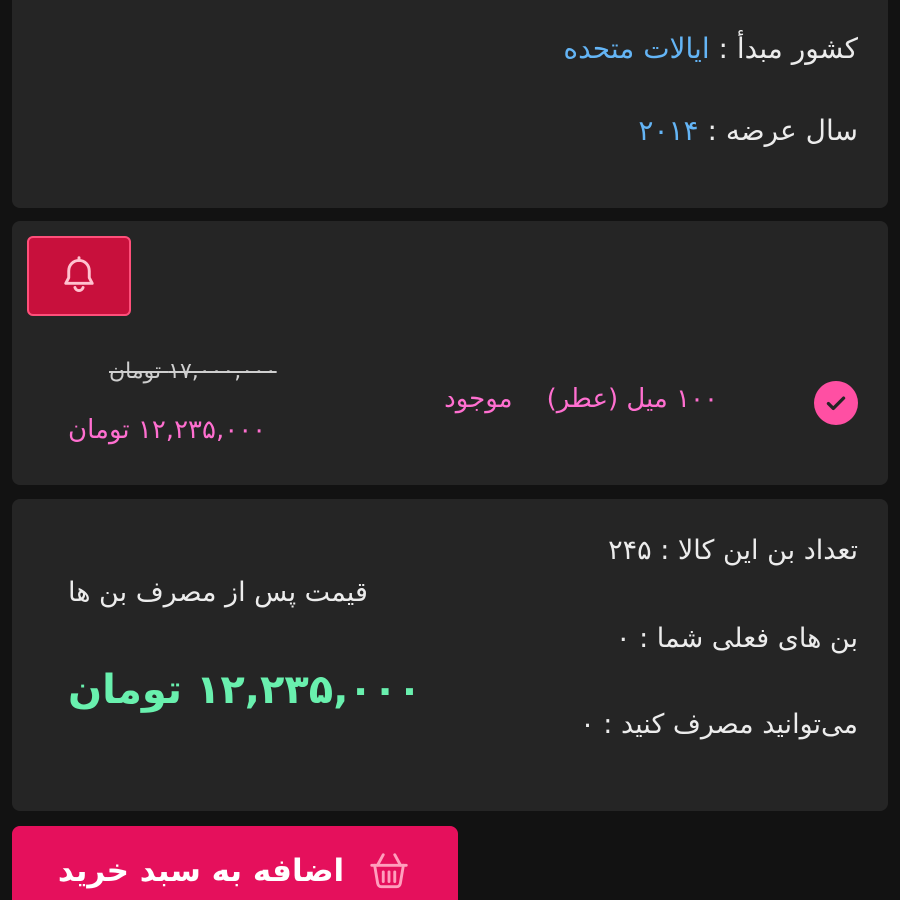  I want to click on origin-country-row: کشور مبدأ : ایالات متحده, so click(710, 48).